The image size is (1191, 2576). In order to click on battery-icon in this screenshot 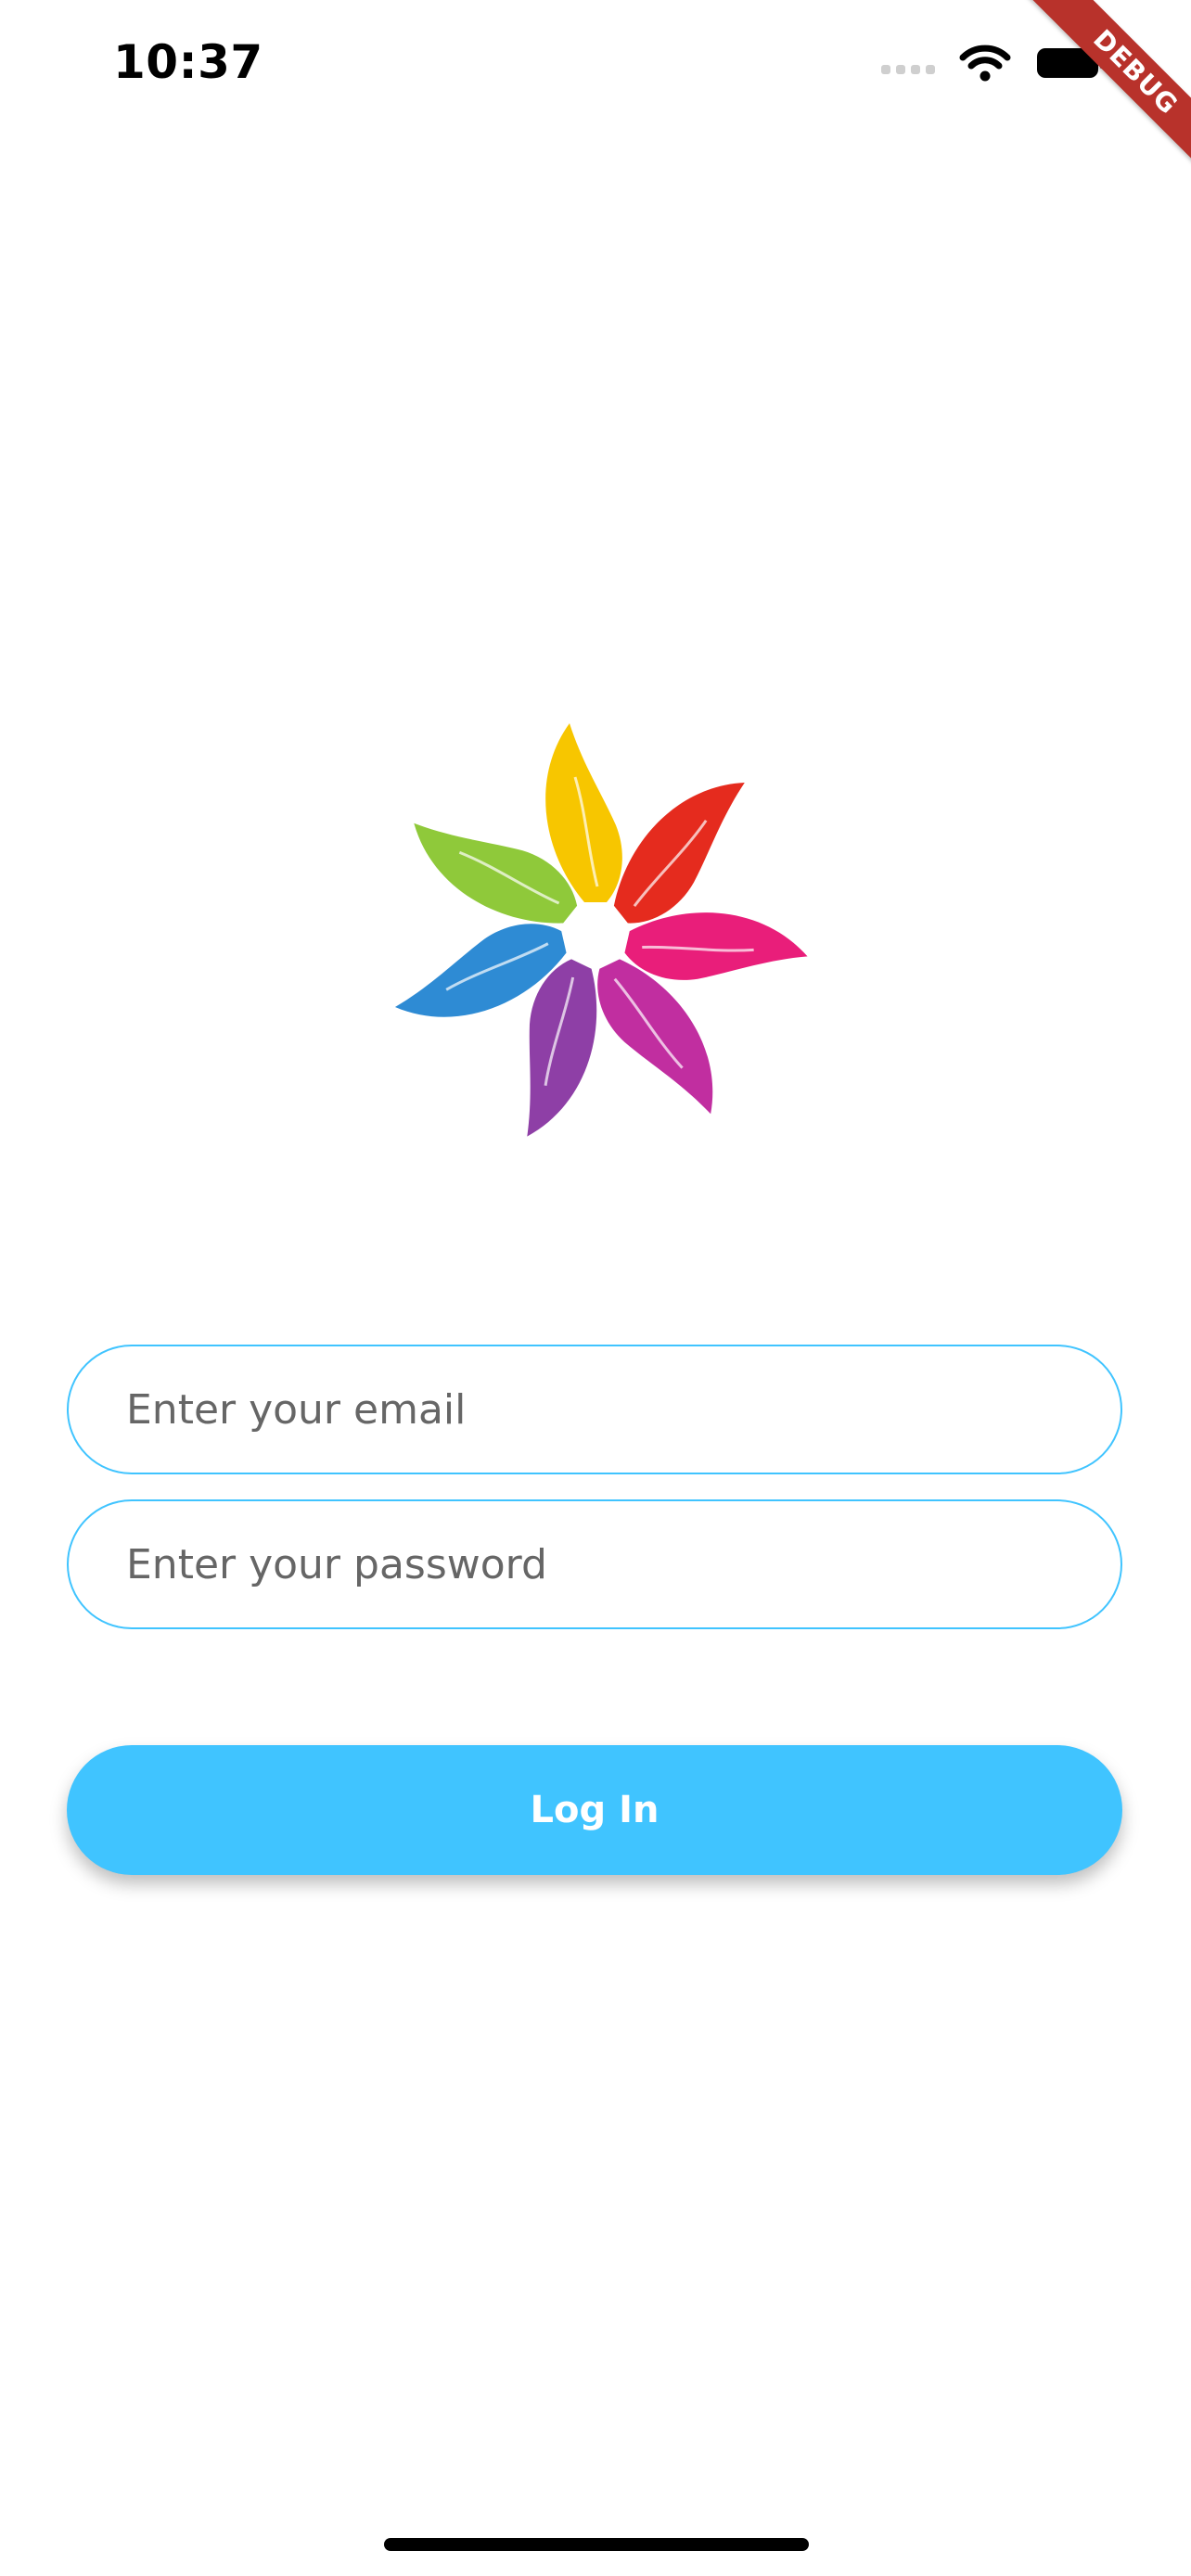, I will do `click(1071, 63)`.